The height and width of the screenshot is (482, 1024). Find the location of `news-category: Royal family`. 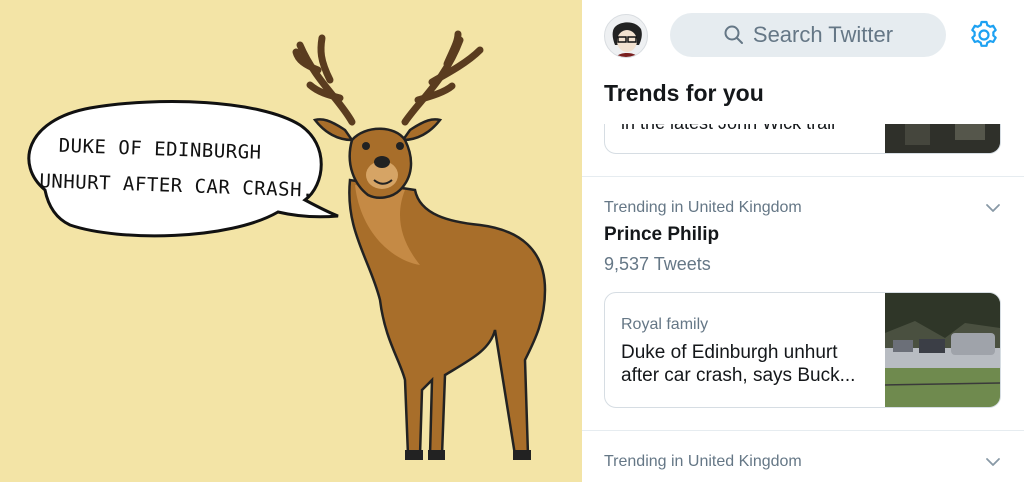

news-category: Royal family is located at coordinates (665, 324).